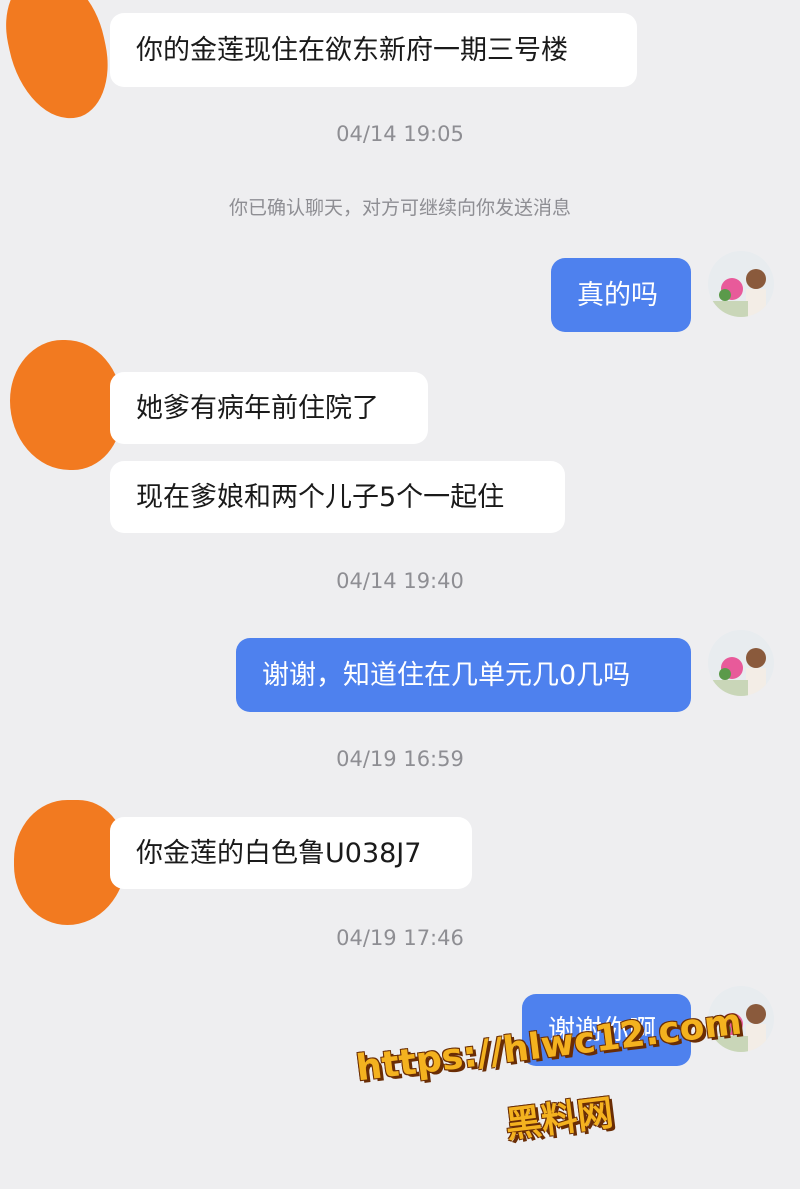 The height and width of the screenshot is (1189, 800). I want to click on message-text: 谢谢，知道住在几单元几0几吗, so click(446, 675).